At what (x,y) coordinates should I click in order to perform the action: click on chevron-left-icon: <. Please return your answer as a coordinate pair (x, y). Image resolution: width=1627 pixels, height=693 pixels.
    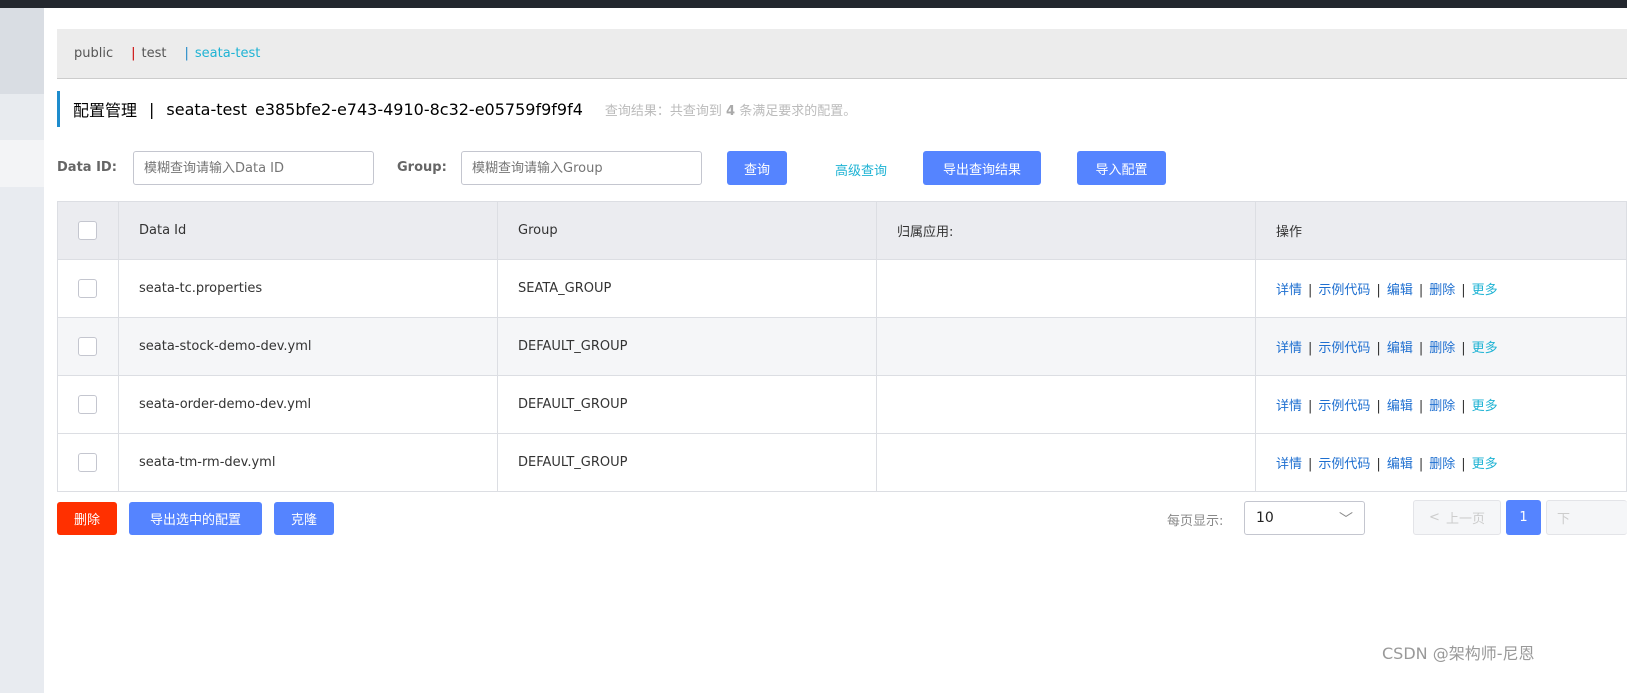
    Looking at the image, I should click on (1434, 517).